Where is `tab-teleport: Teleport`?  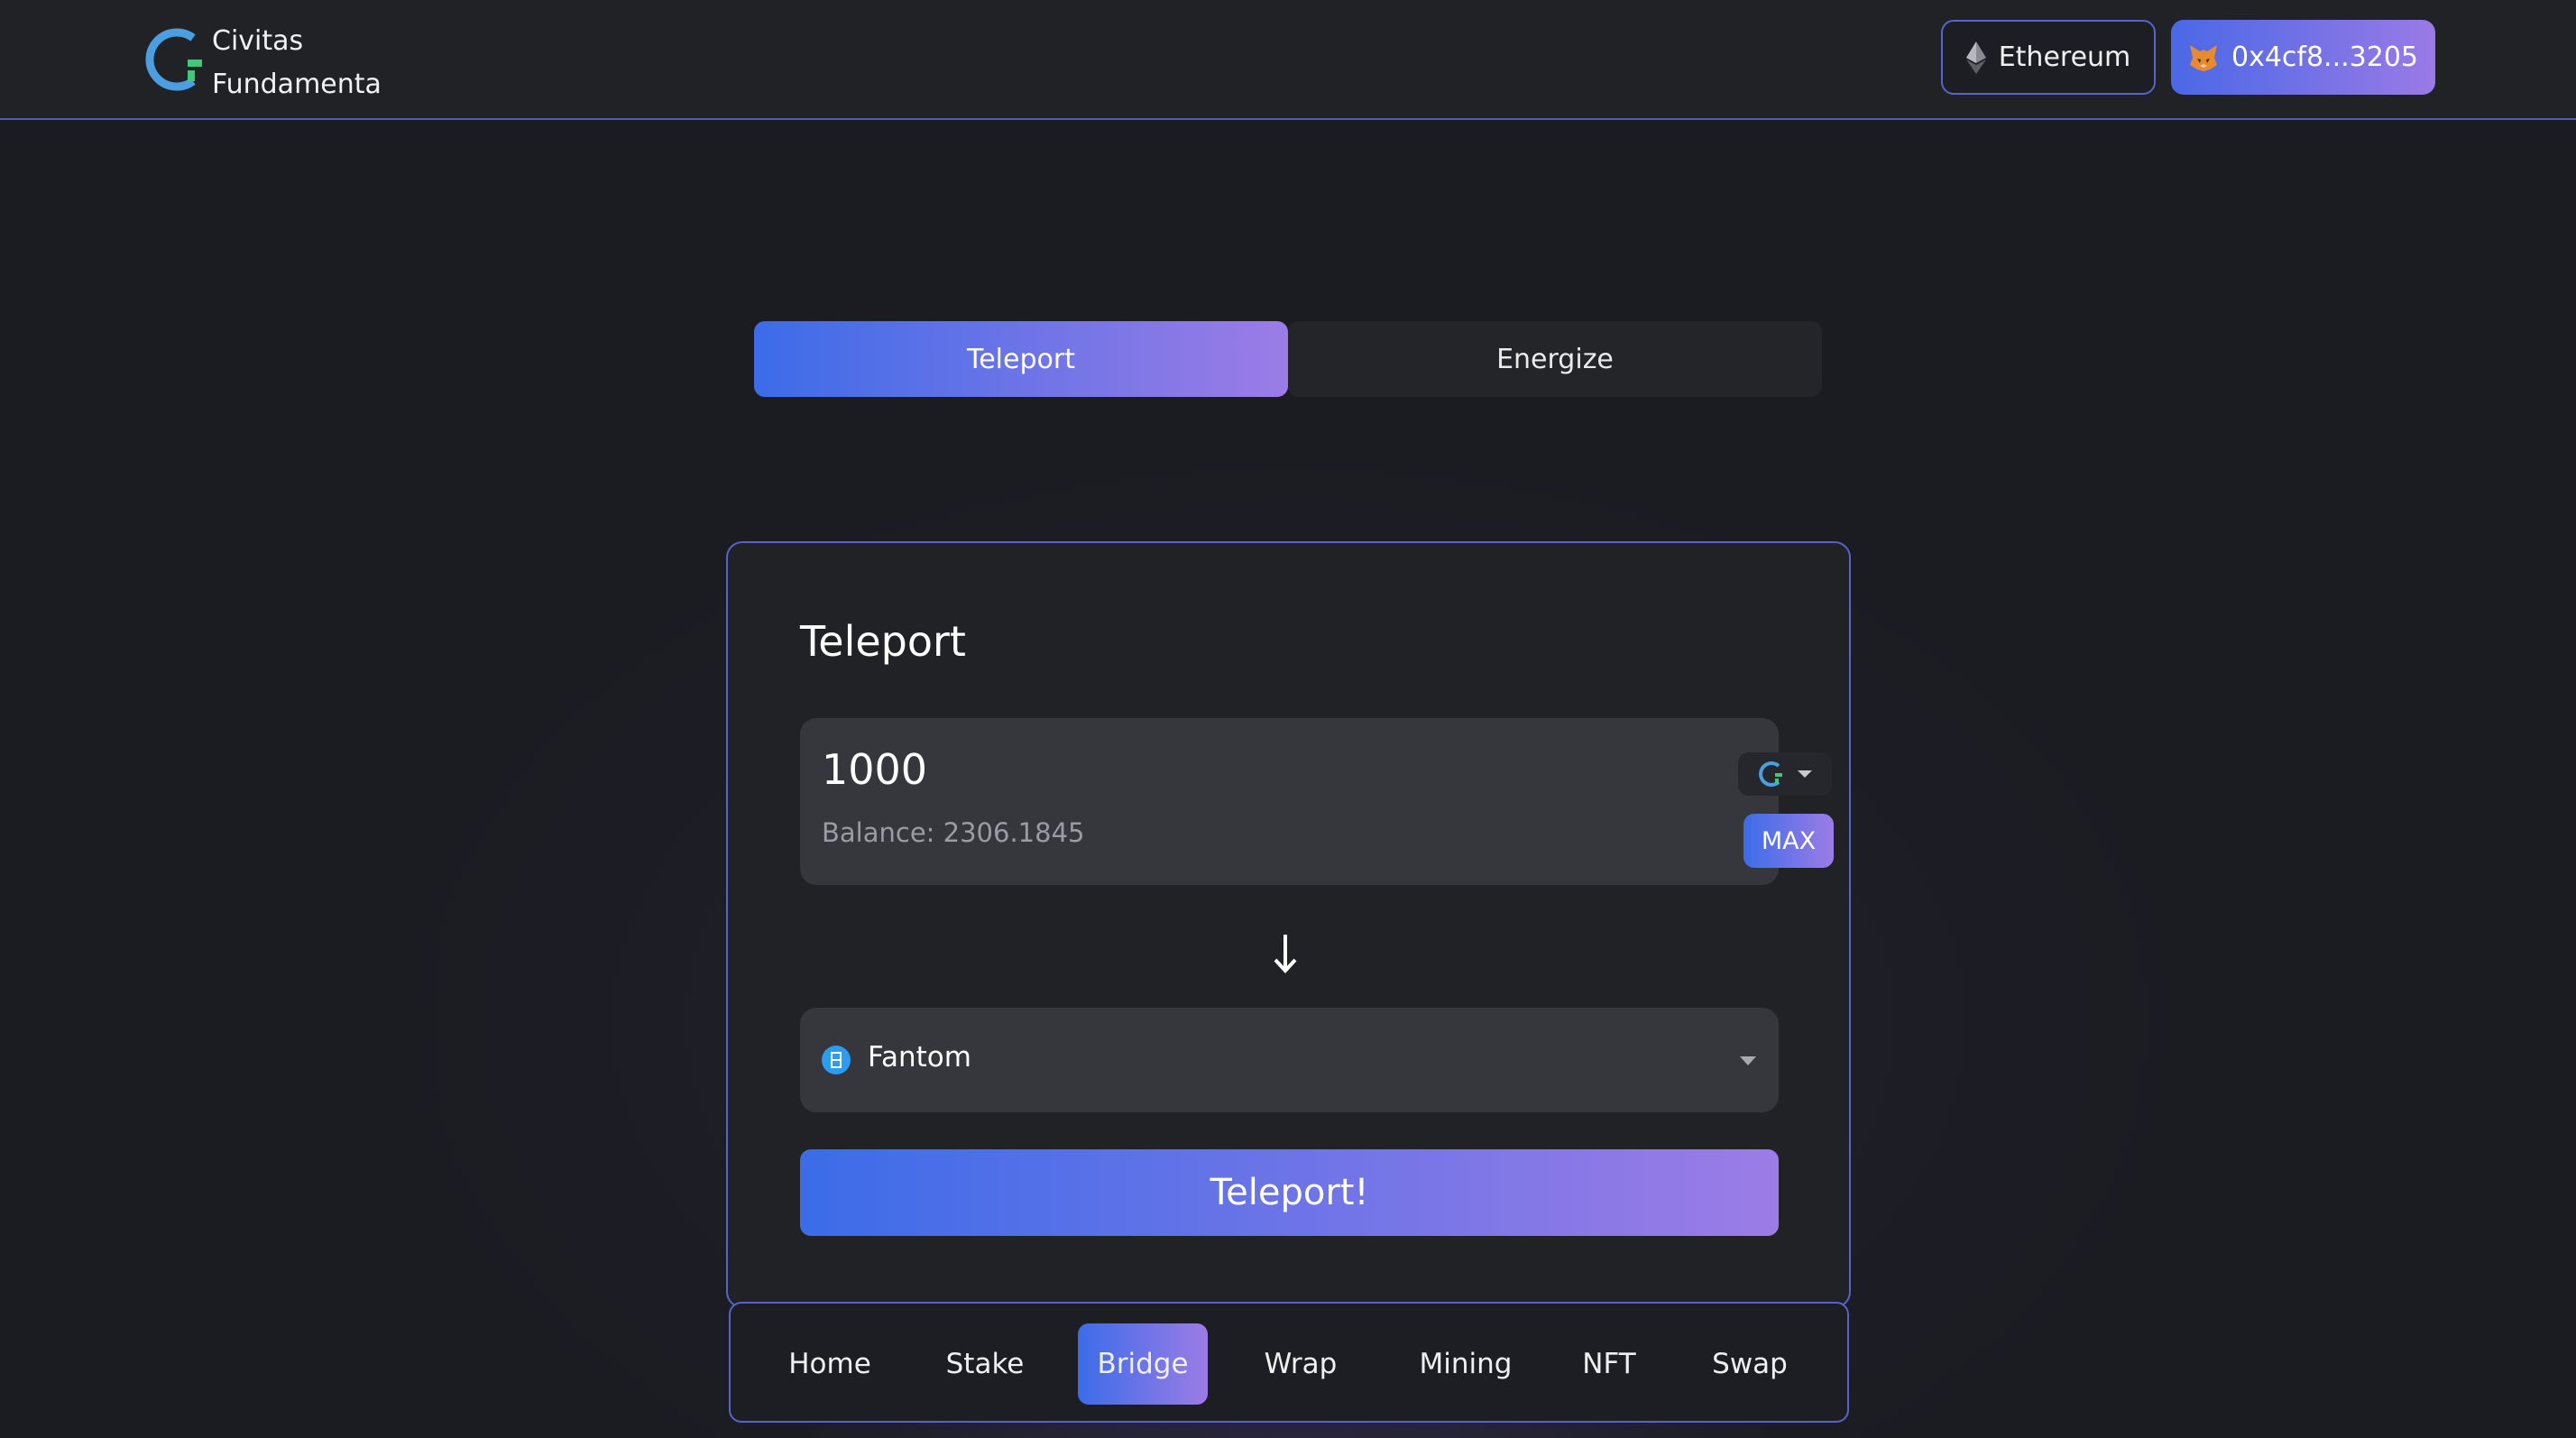
tab-teleport: Teleport is located at coordinates (1021, 359).